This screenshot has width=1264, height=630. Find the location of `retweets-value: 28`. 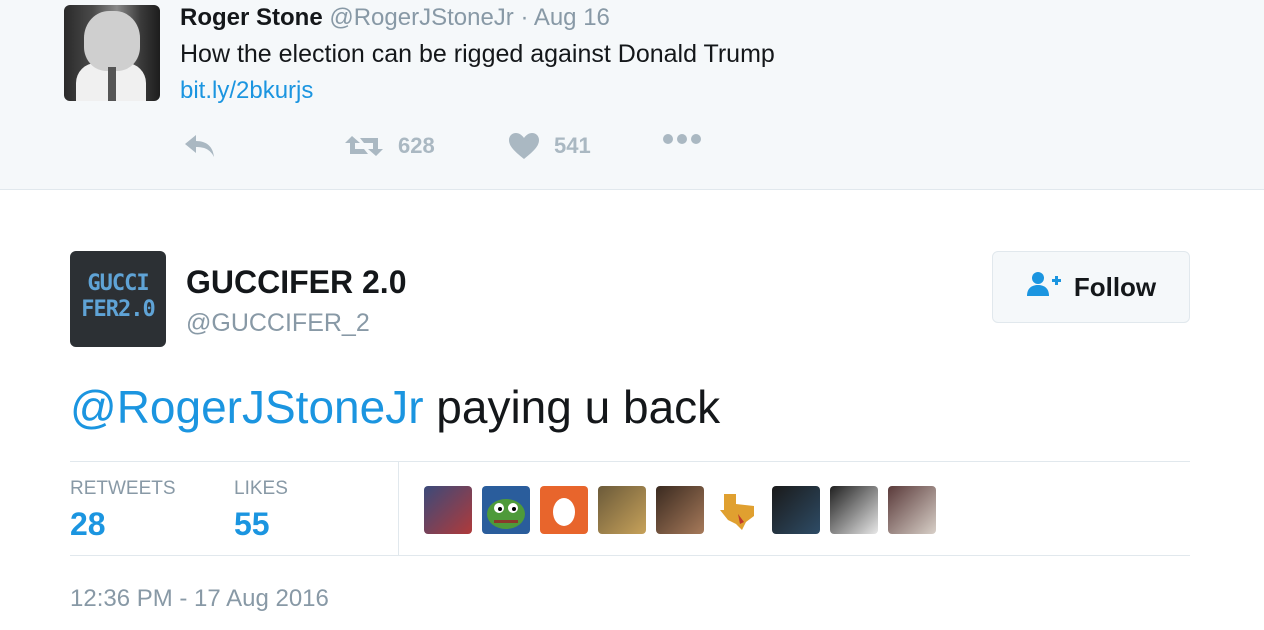

retweets-value: 28 is located at coordinates (88, 524).